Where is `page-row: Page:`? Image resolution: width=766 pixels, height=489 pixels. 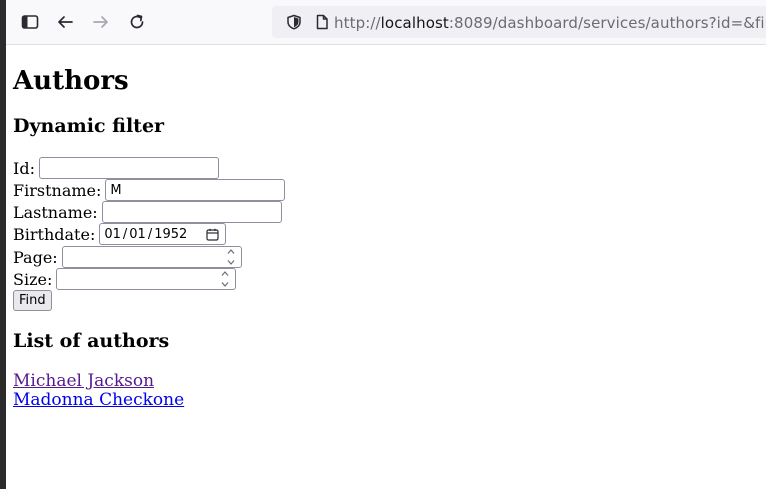
page-row: Page: is located at coordinates (127, 257).